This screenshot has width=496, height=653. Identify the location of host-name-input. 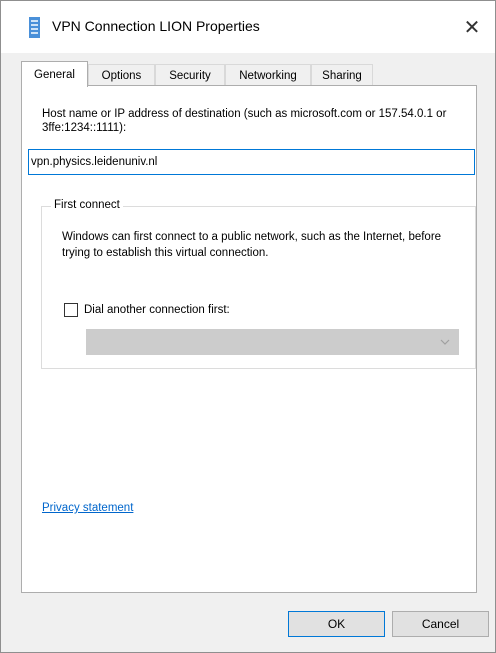
(251, 162).